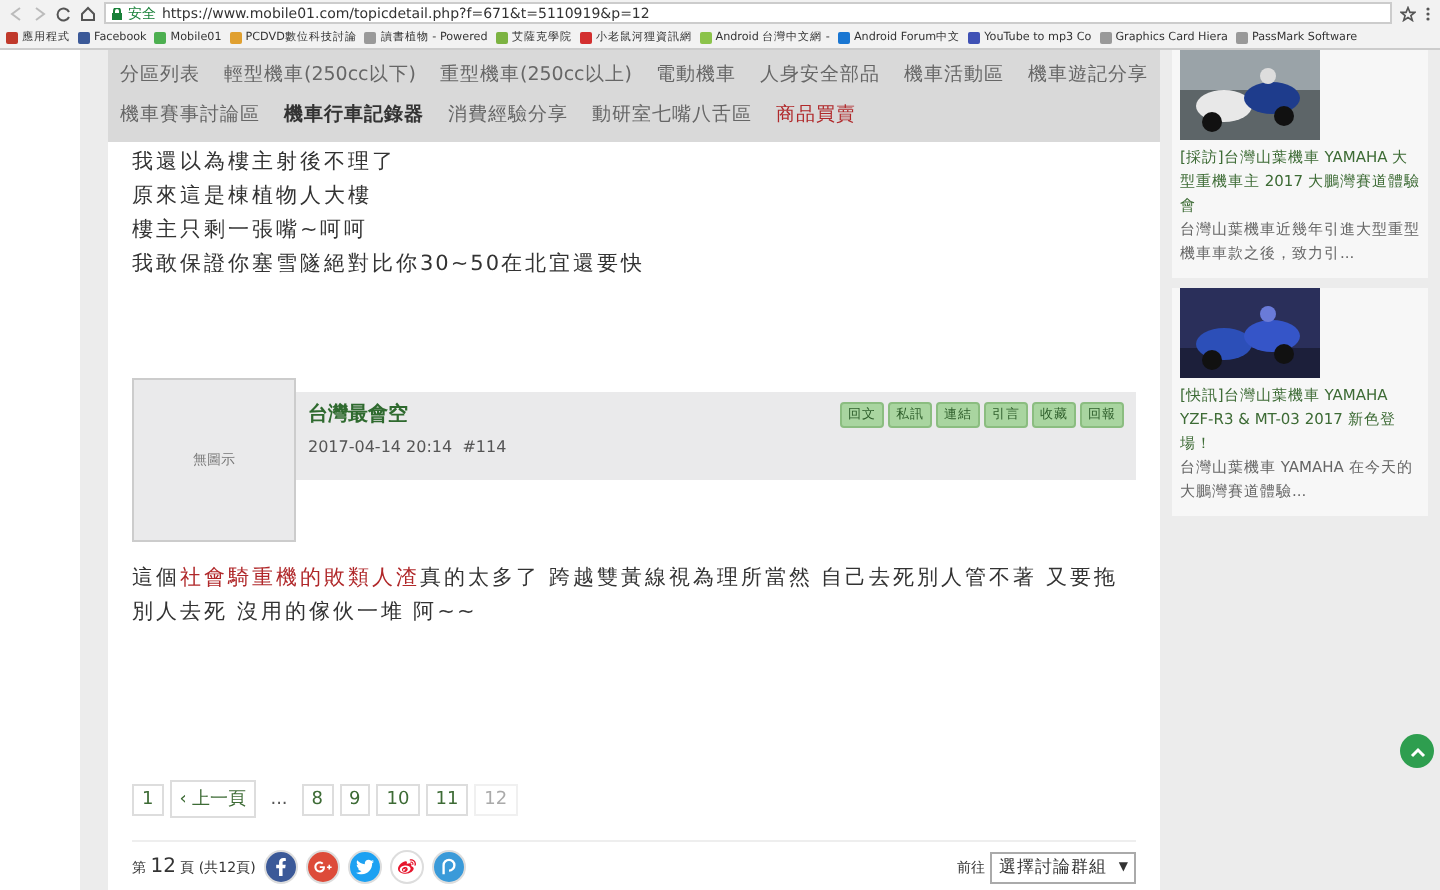 This screenshot has height=890, width=1440. What do you see at coordinates (1408, 13) in the screenshot?
I see `star-icon` at bounding box center [1408, 13].